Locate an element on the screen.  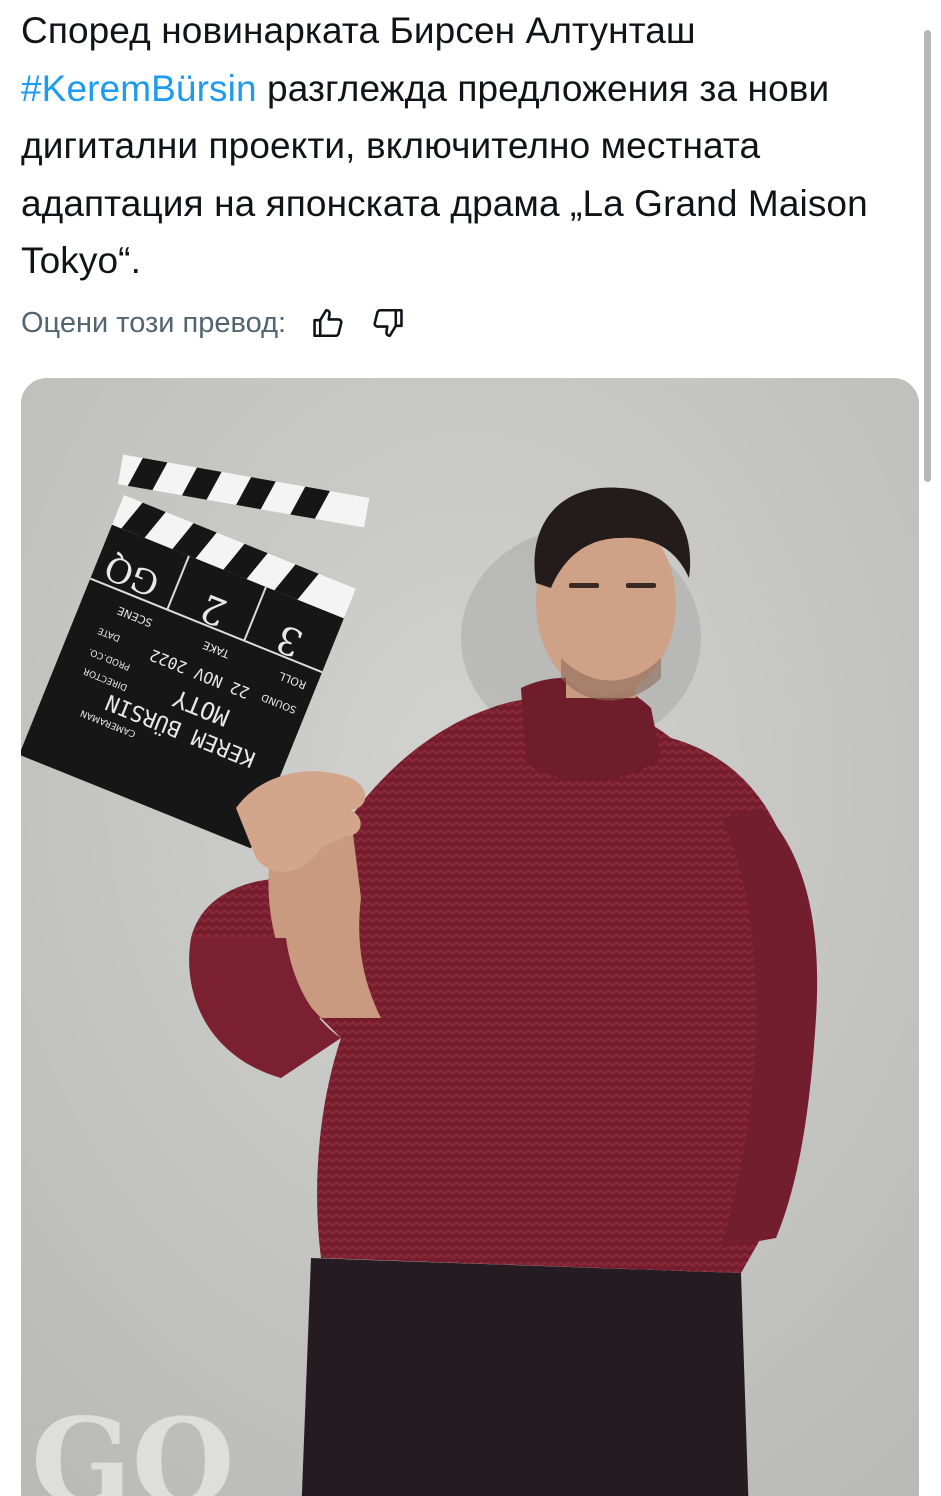
thumbs-up-button is located at coordinates (328, 323).